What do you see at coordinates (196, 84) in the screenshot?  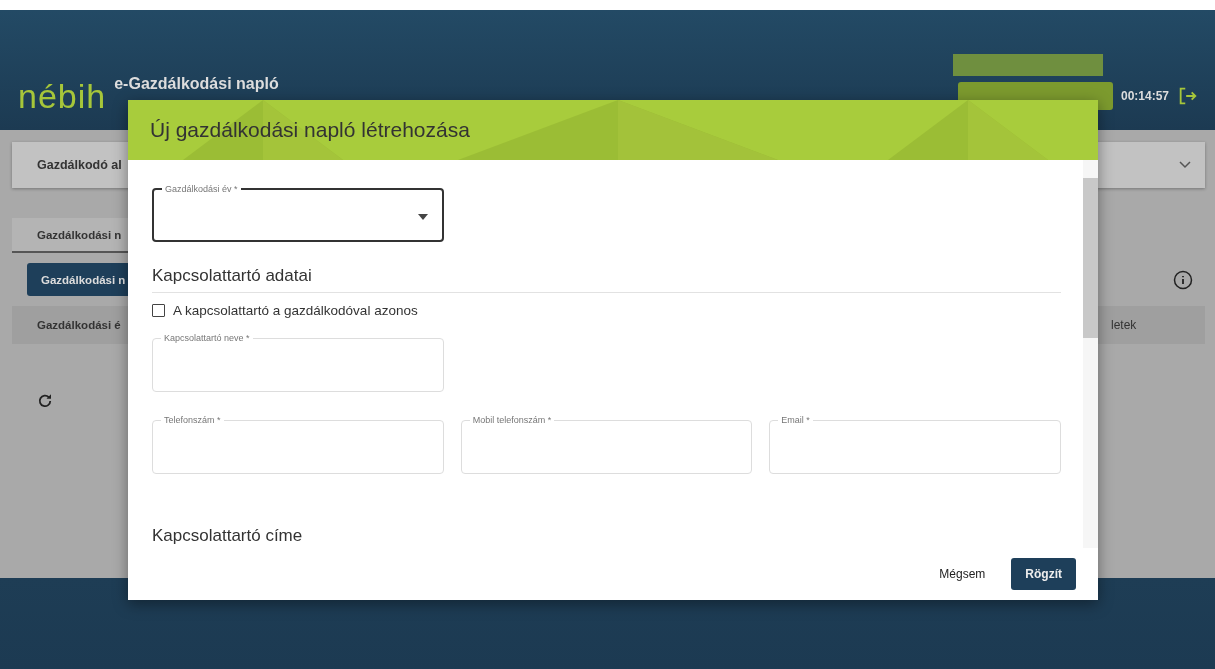 I see `app-title: e-Gazdálkodási napló` at bounding box center [196, 84].